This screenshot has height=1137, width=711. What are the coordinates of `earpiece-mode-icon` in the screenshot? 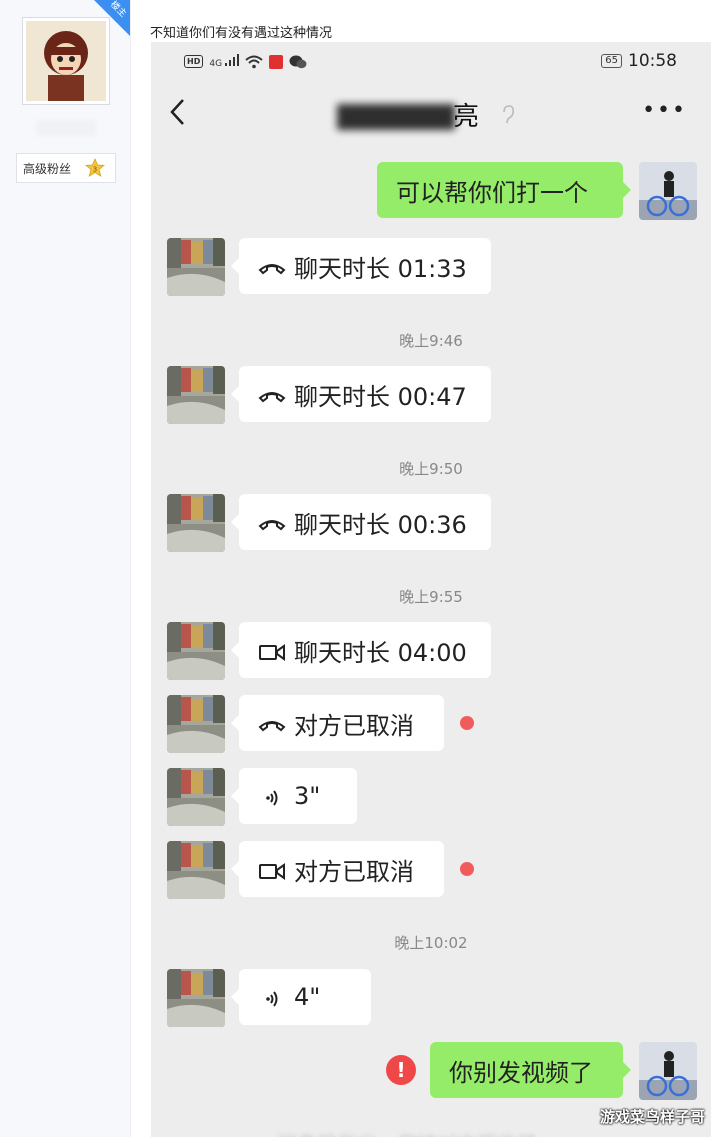 It's located at (508, 114).